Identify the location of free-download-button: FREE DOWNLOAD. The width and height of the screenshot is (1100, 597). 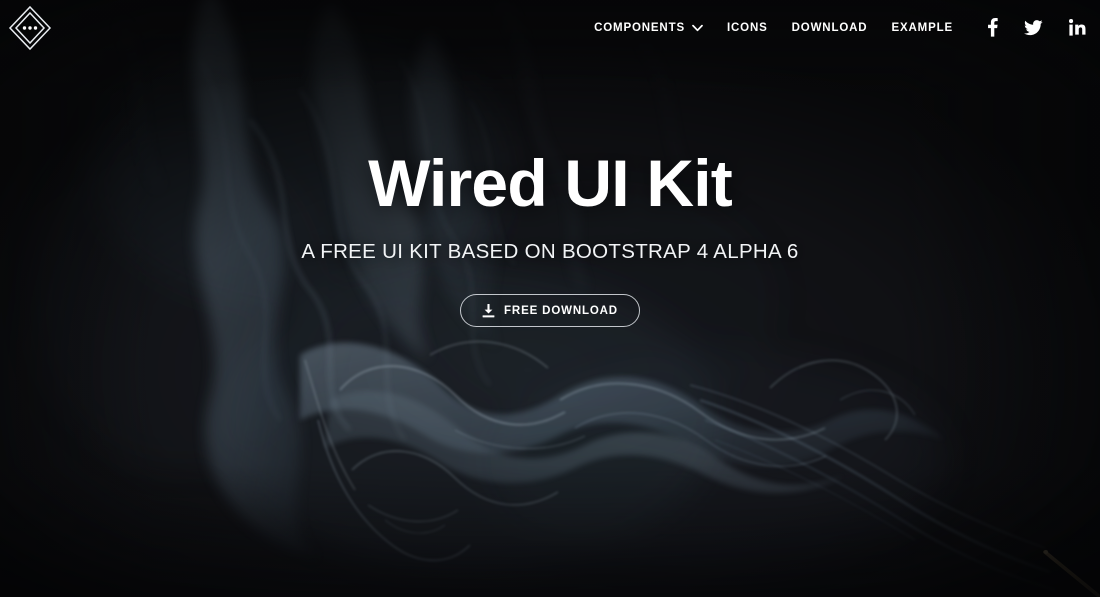
(550, 310).